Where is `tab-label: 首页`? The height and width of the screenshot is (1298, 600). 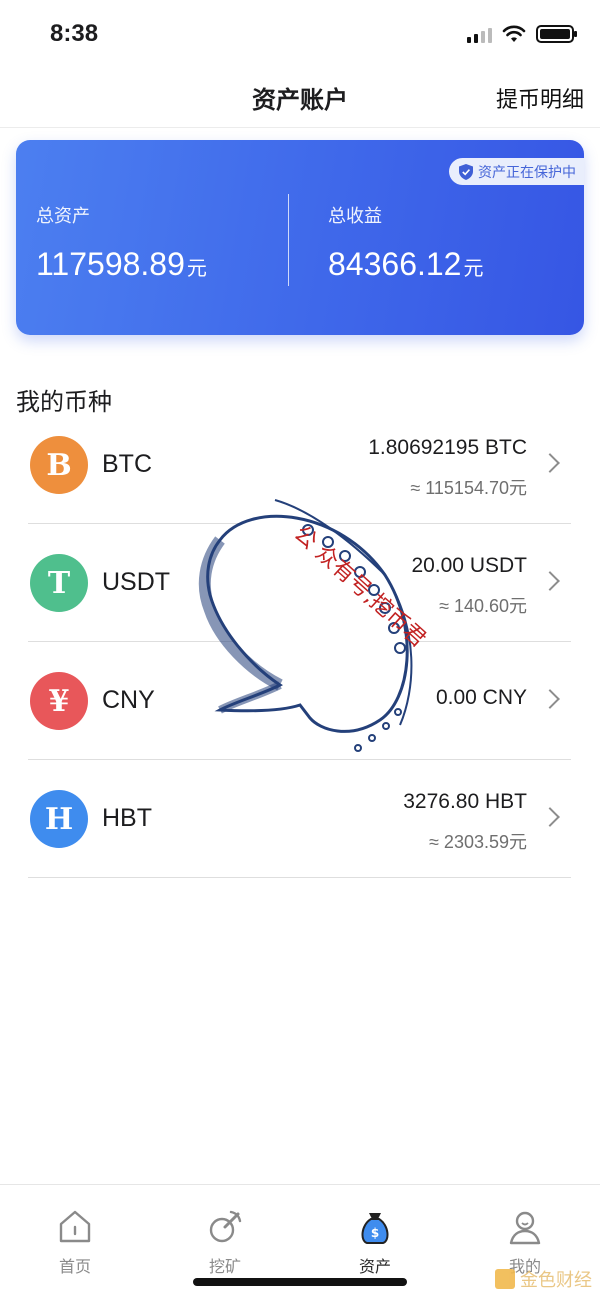
tab-label: 首页 is located at coordinates (74, 1266).